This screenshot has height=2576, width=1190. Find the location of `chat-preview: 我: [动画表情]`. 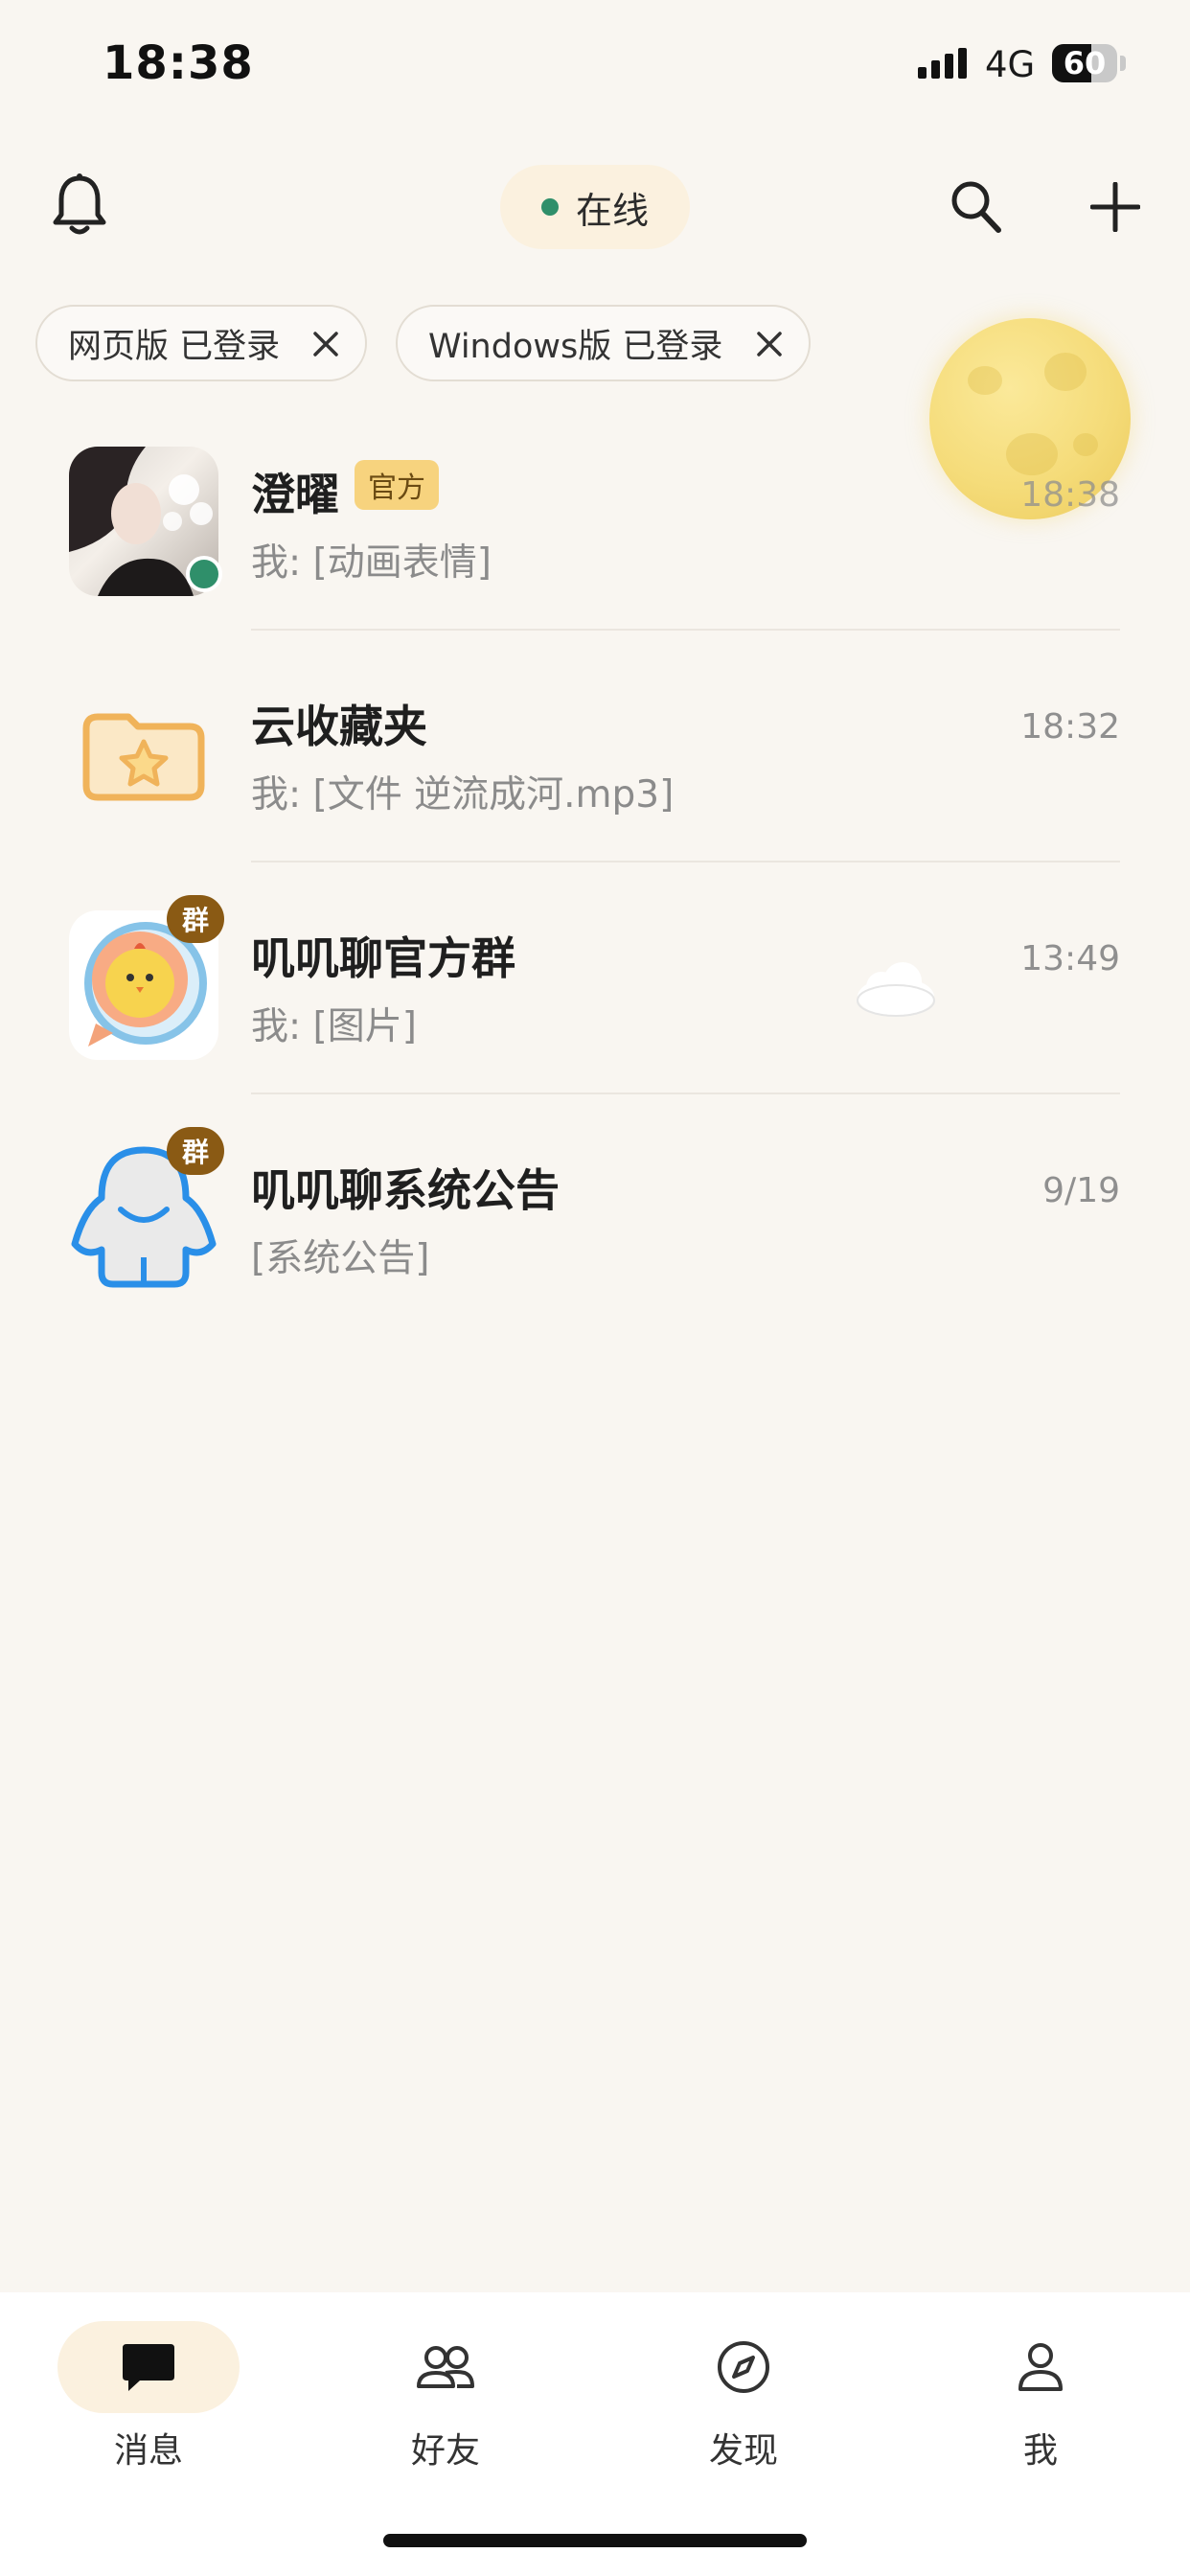

chat-preview: 我: [动画表情] is located at coordinates (372, 563).